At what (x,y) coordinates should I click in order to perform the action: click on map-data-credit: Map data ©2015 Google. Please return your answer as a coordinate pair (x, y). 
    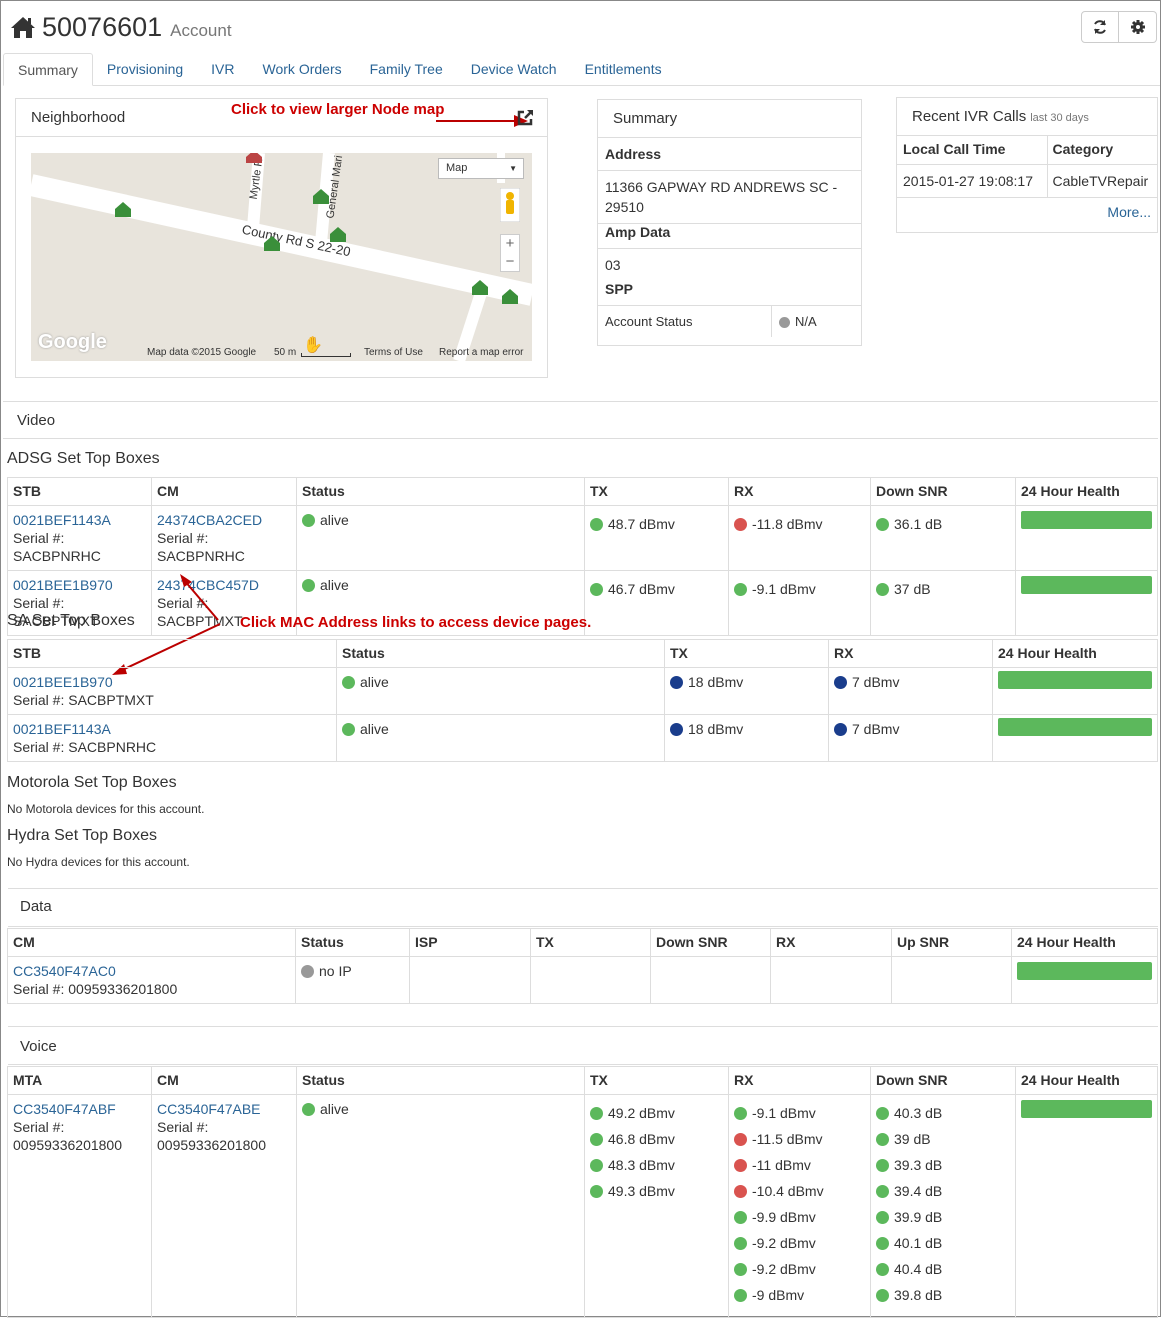
    Looking at the image, I should click on (202, 352).